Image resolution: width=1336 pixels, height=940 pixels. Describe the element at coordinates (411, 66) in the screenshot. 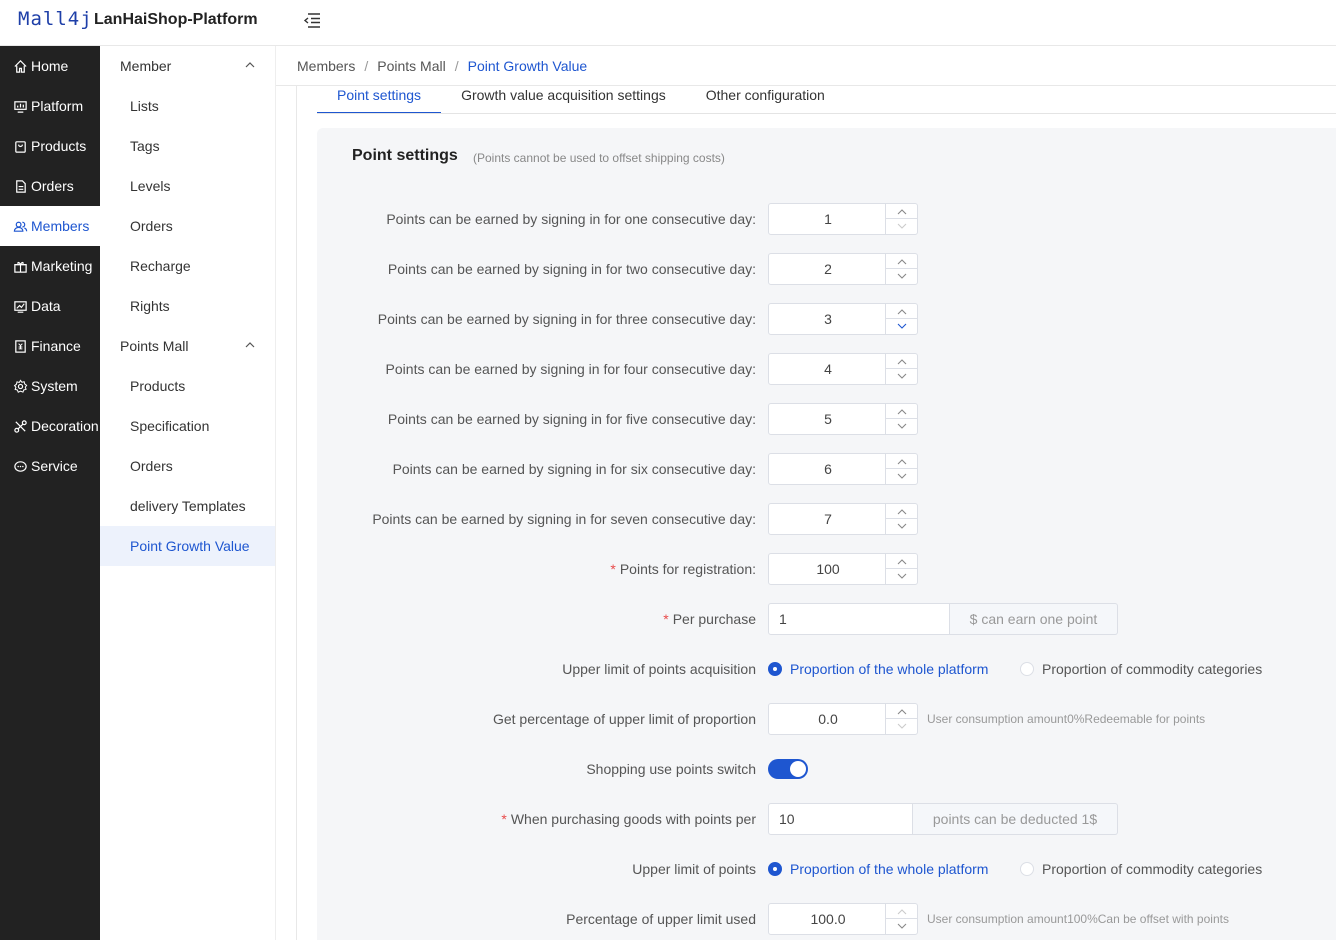

I see `breadcrumb-item: Points Mall` at that location.